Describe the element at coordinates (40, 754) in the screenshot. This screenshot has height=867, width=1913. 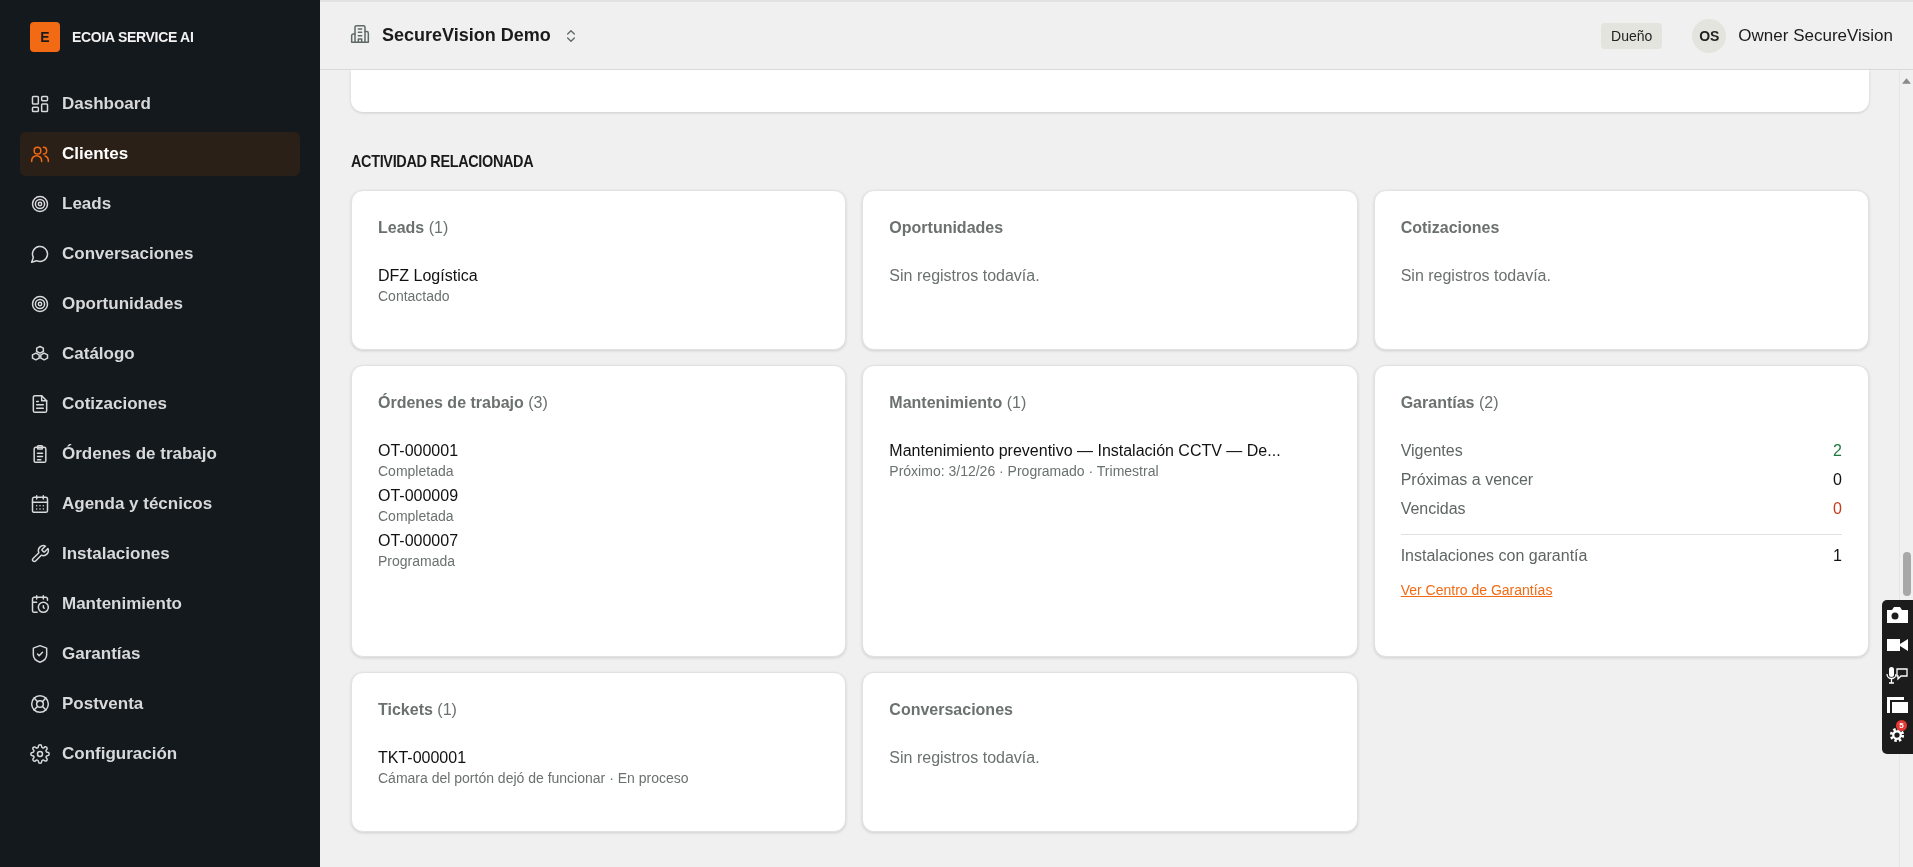
I see `gear-icon` at that location.